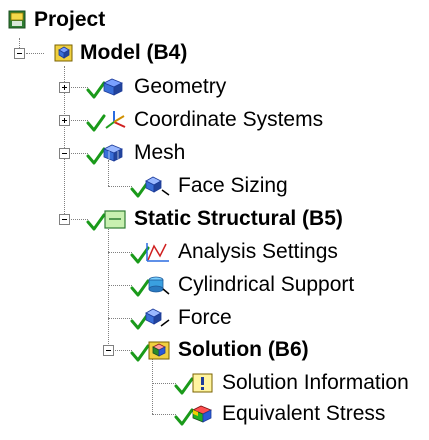 This screenshot has width=429, height=440. I want to click on mesh-label: Mesh, so click(160, 152).